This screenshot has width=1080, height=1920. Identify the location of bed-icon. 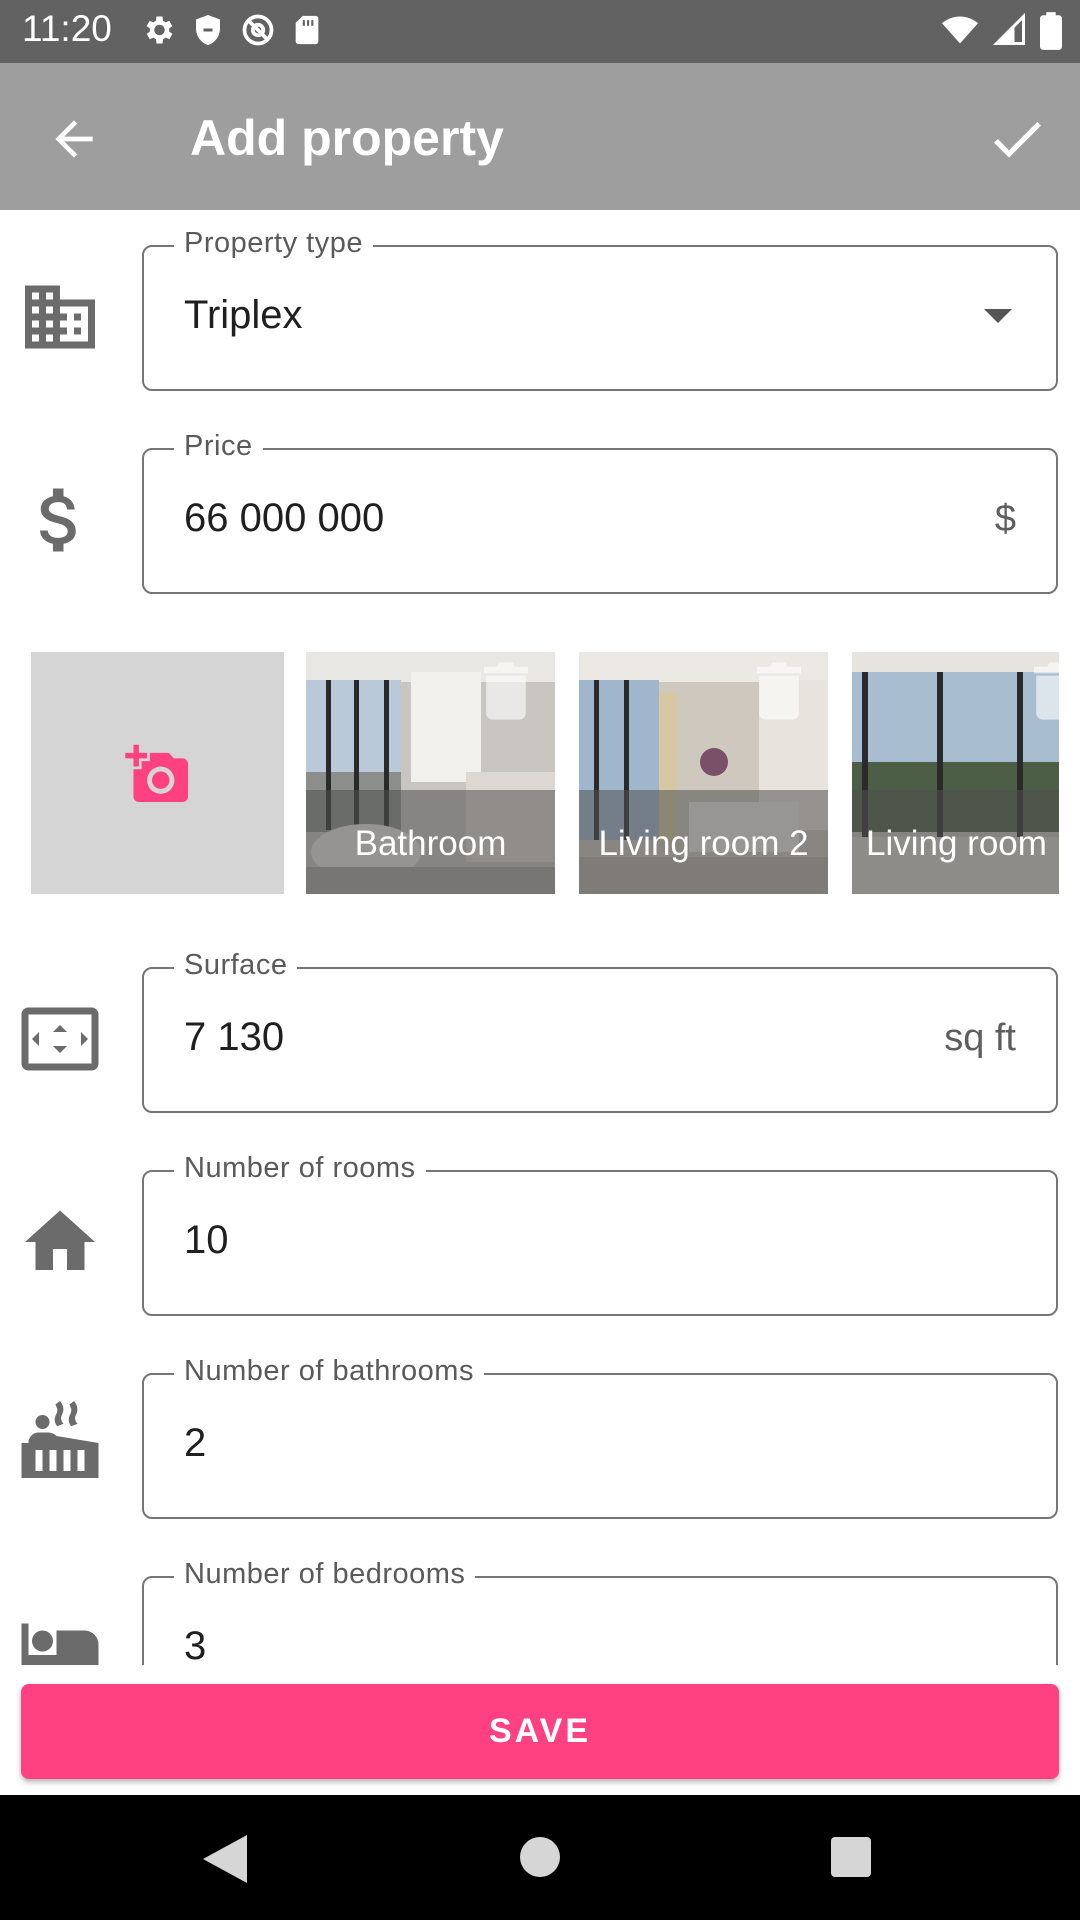
(60, 1644).